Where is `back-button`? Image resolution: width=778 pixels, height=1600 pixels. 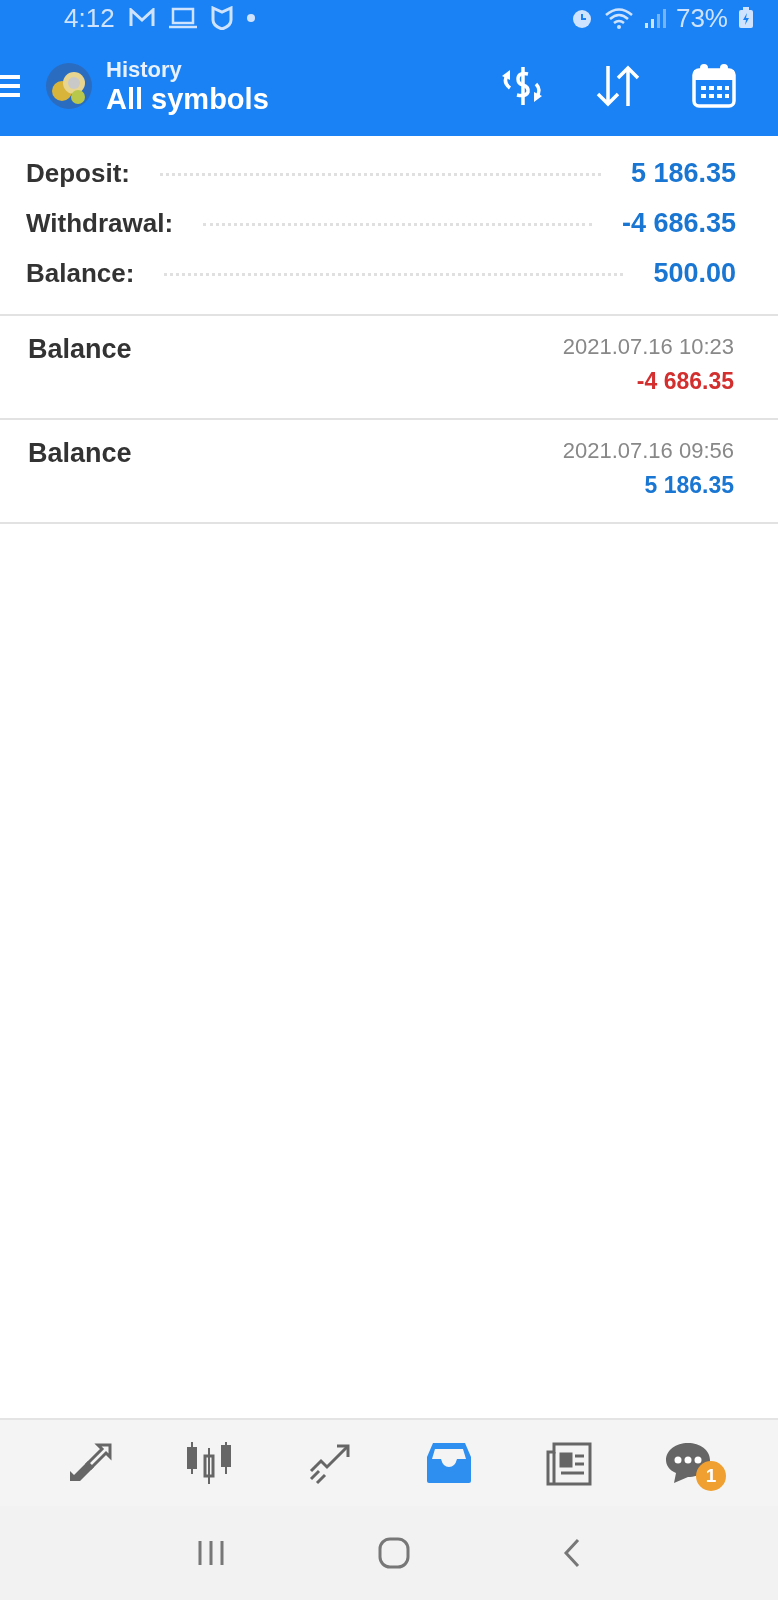 back-button is located at coordinates (572, 1553).